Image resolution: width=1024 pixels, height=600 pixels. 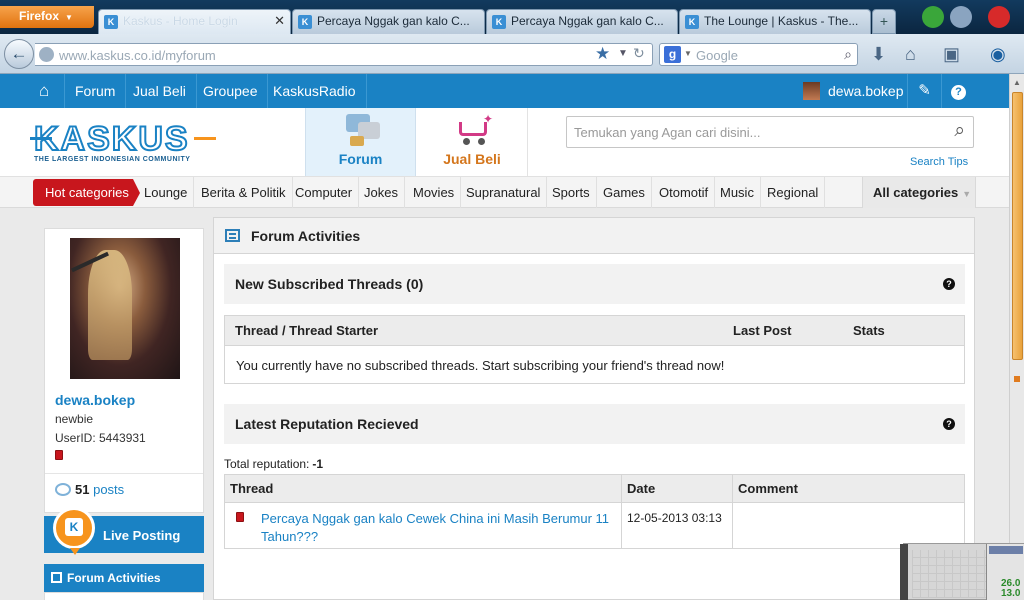 What do you see at coordinates (74, 531) in the screenshot?
I see `live-posting-badge-icon: K` at bounding box center [74, 531].